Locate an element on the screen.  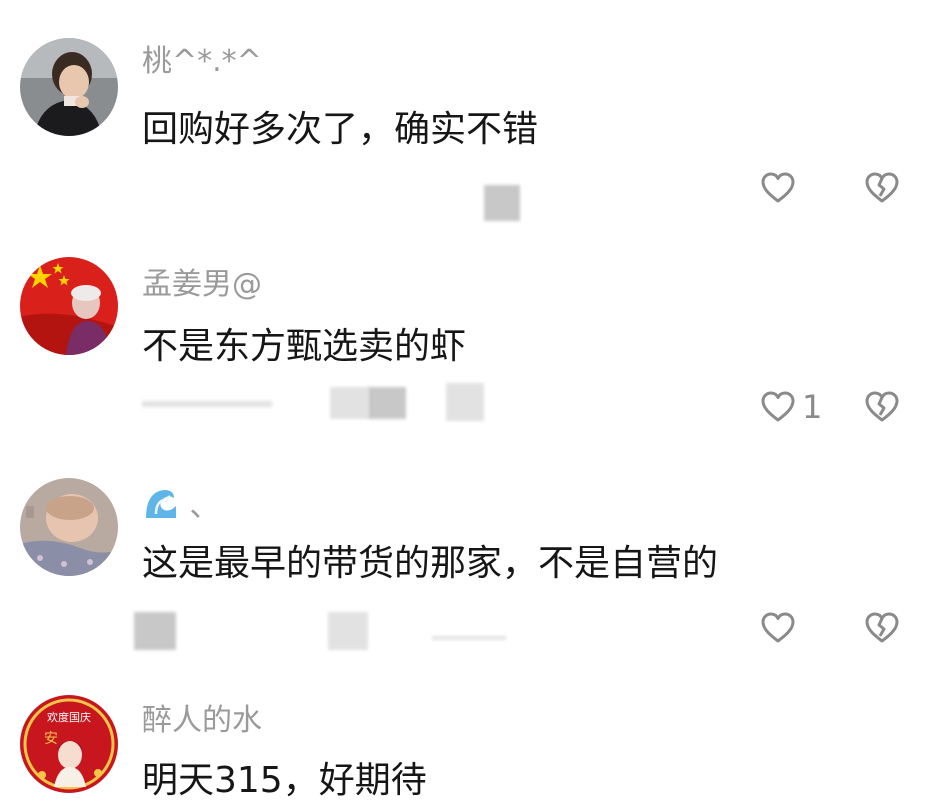
like-button: 1 is located at coordinates (790, 407).